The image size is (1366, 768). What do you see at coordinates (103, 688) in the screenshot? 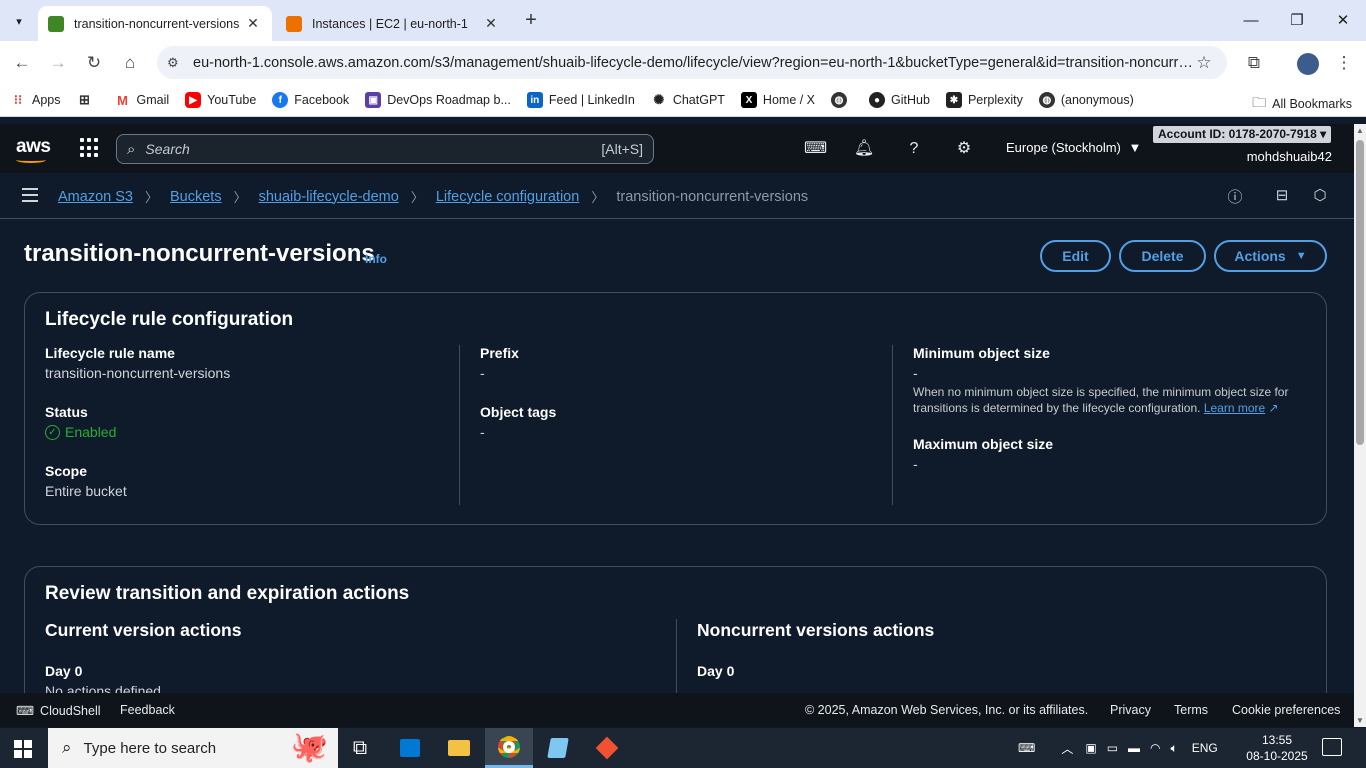
I see `current-day-value: No actions defined` at bounding box center [103, 688].